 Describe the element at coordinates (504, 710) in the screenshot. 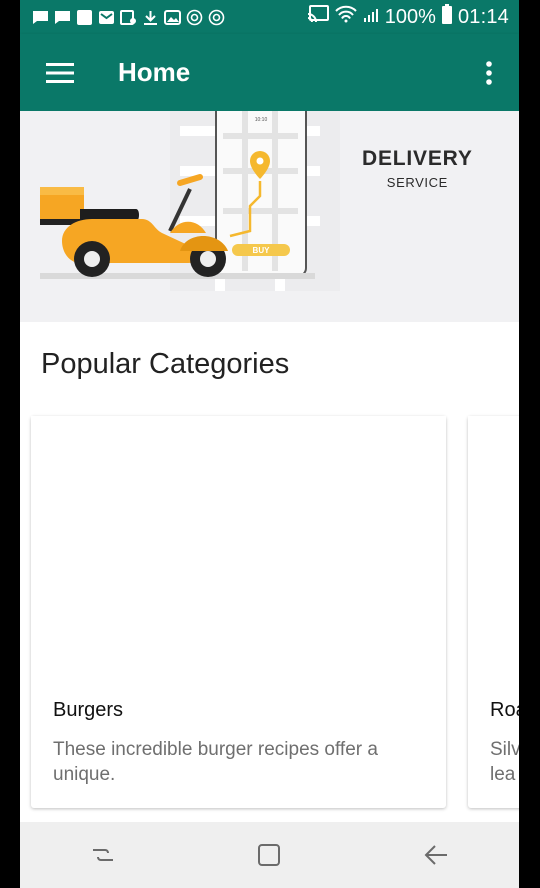

I see `category-title: Roa` at that location.